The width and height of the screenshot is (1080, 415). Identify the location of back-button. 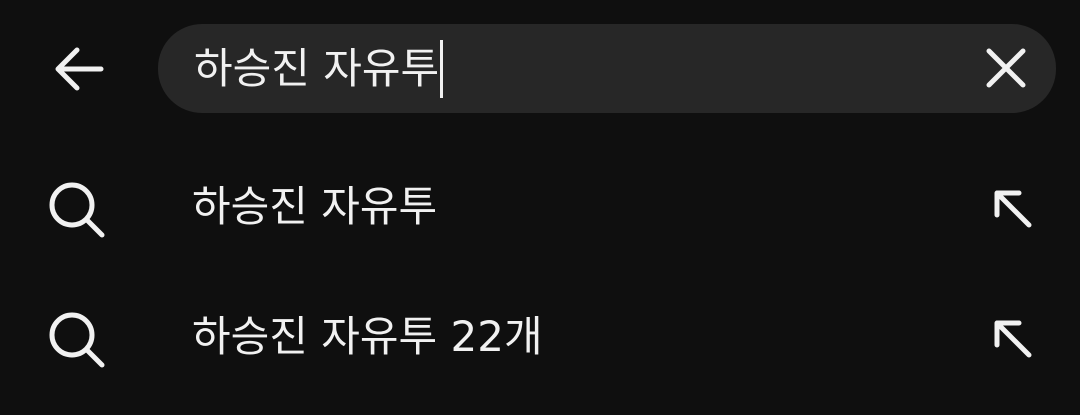
(79, 69).